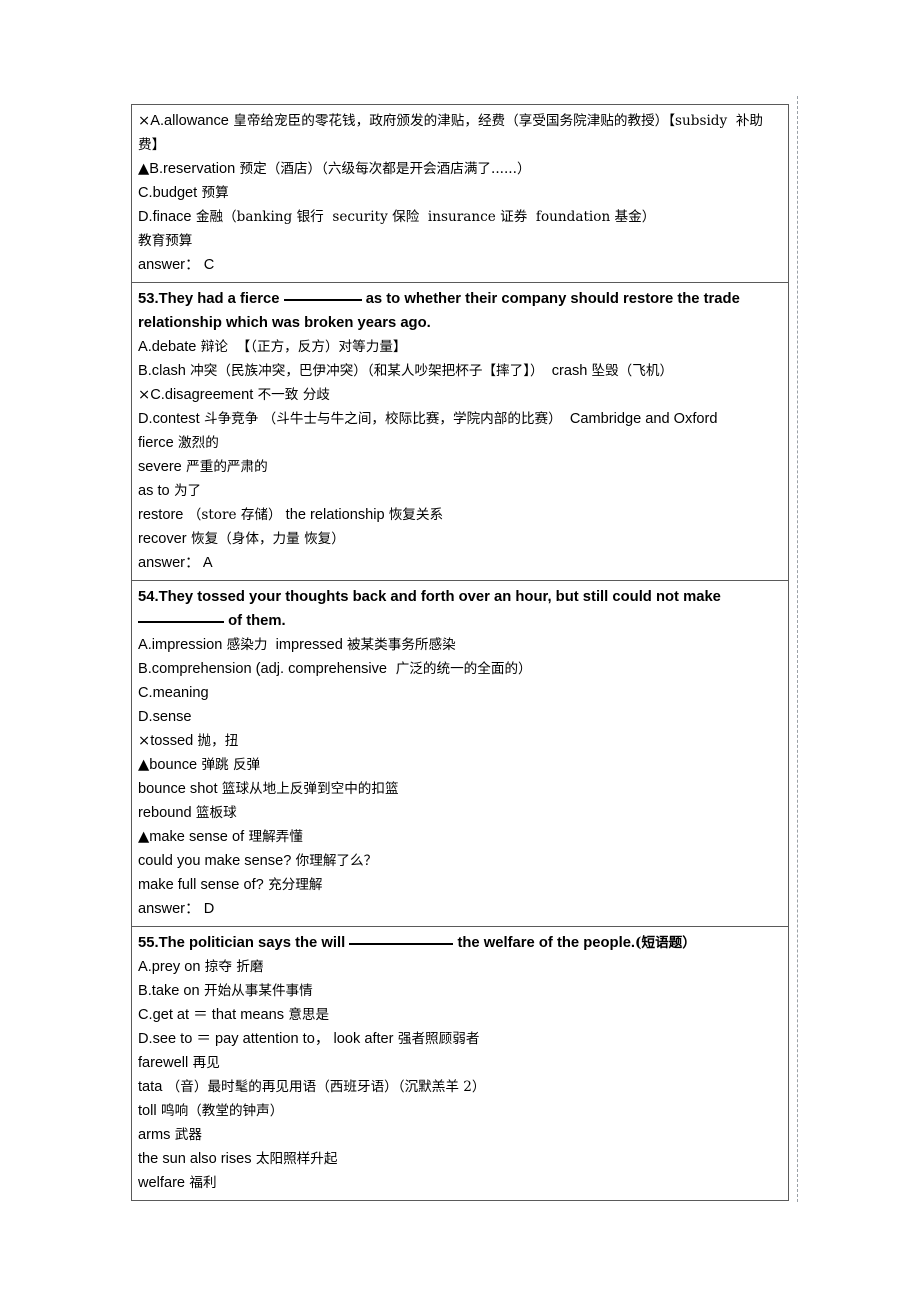 The width and height of the screenshot is (920, 1302). I want to click on note-line: ▲bounce 弹跳 反弹, so click(460, 765).